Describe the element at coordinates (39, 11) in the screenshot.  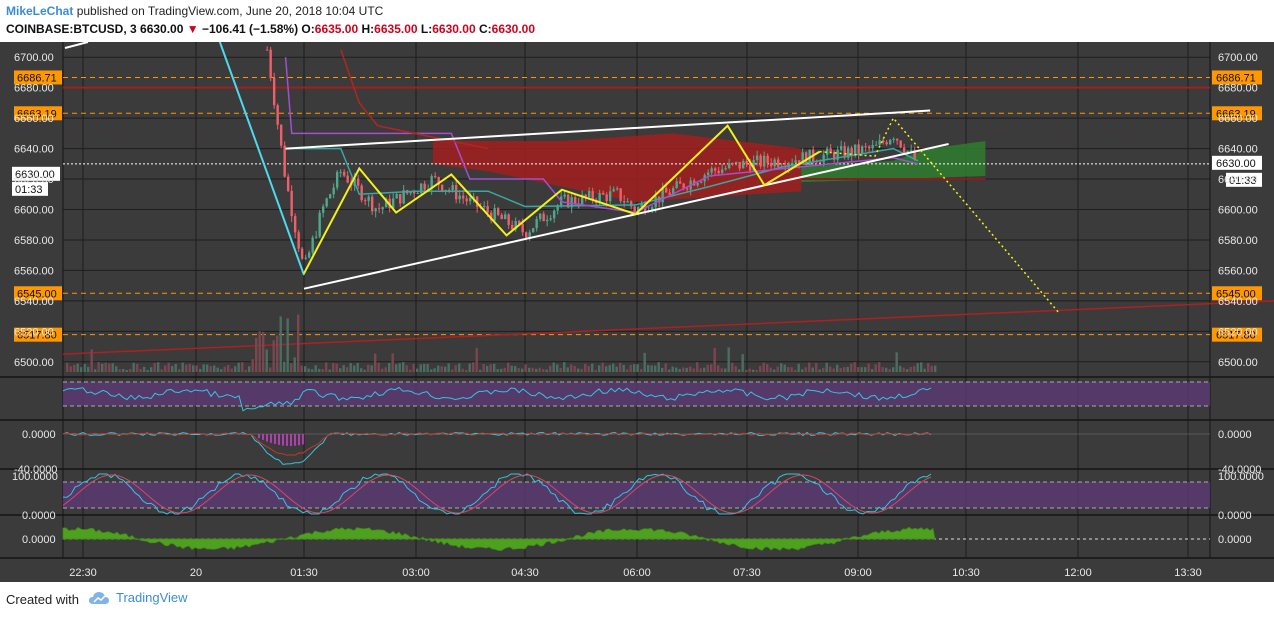
I see `author-name: MikeLeChat` at that location.